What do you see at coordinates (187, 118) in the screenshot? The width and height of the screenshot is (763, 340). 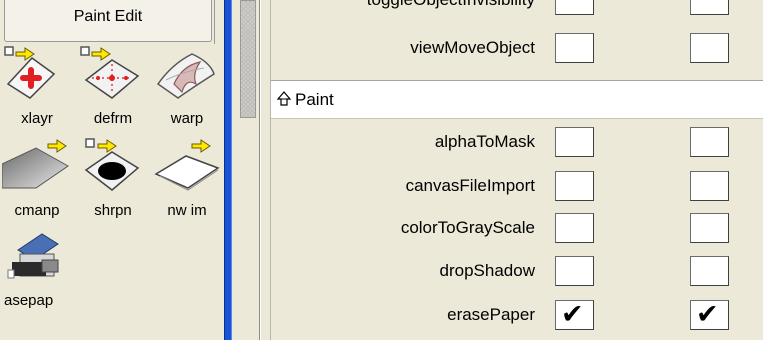 I see `tool-label: warp` at bounding box center [187, 118].